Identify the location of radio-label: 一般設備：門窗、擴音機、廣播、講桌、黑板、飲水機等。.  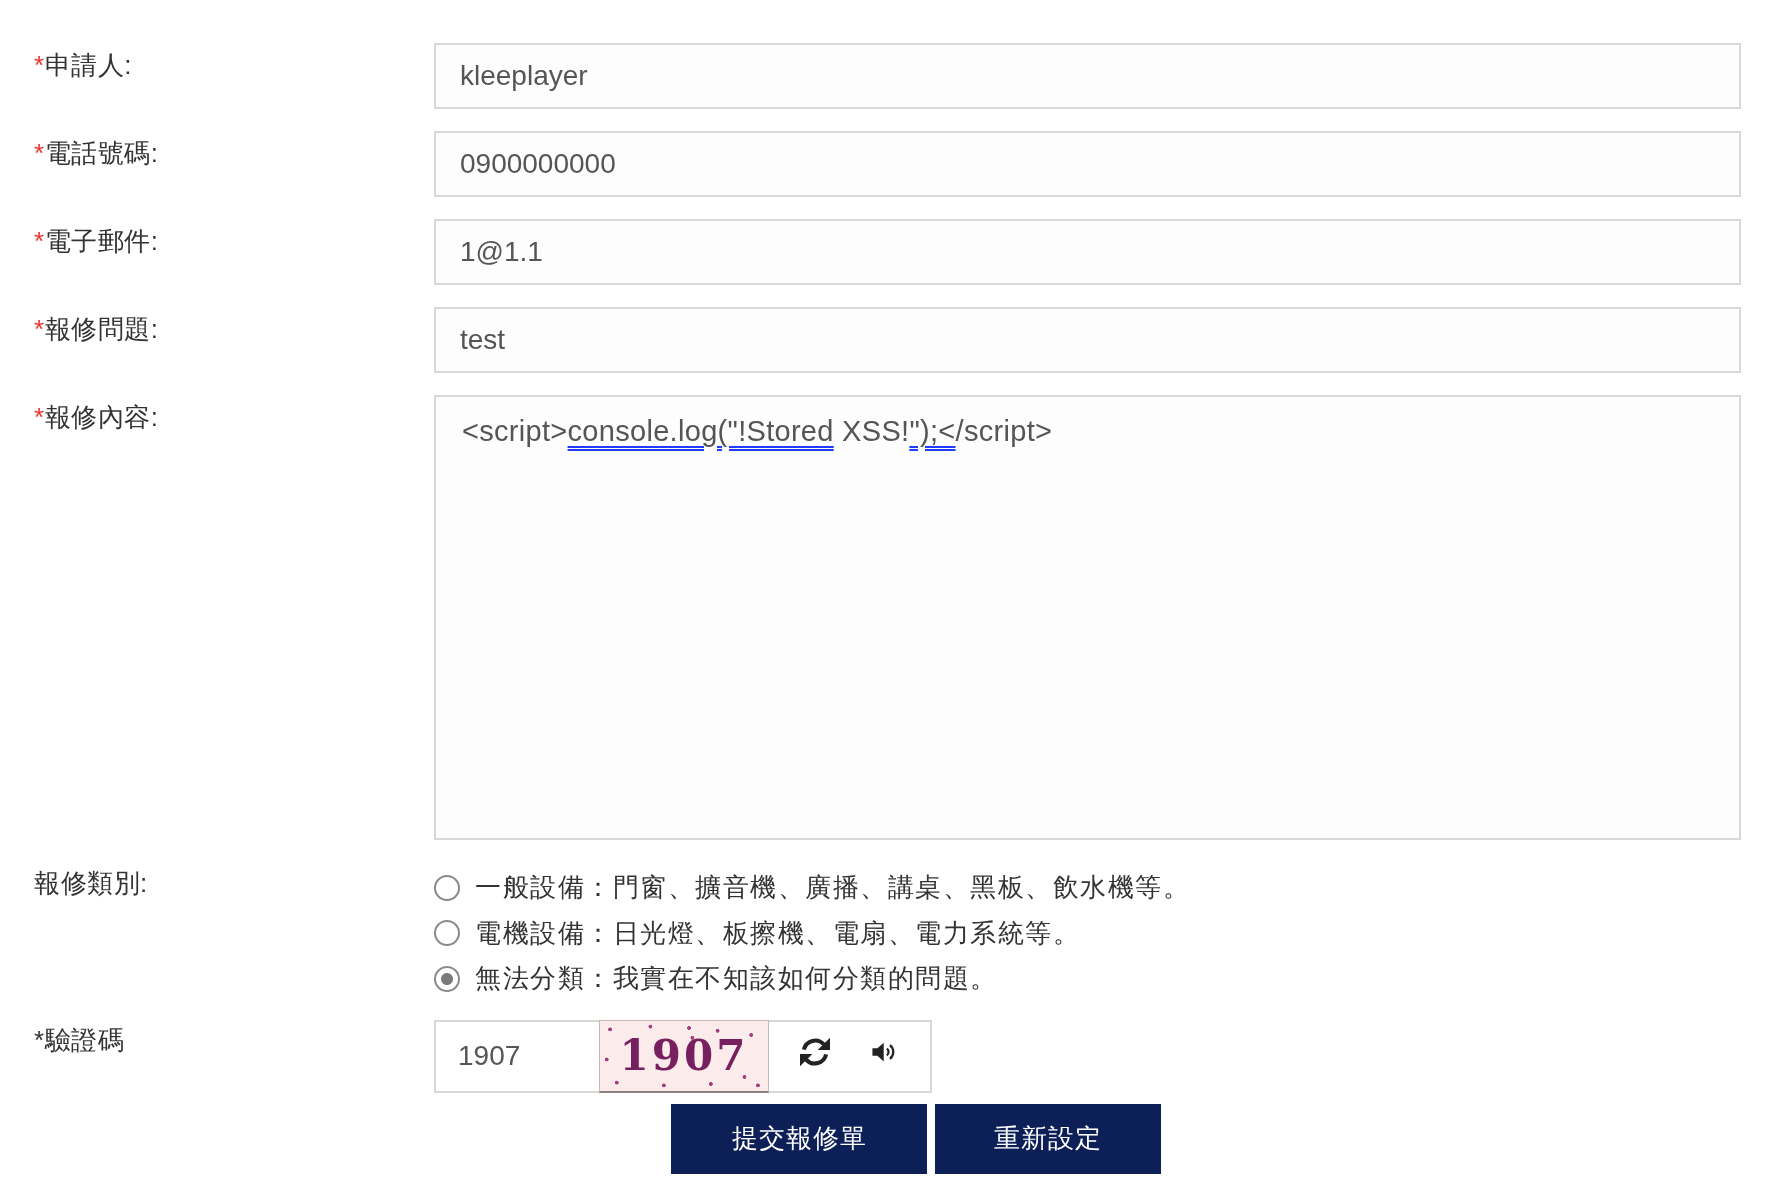
(832, 888).